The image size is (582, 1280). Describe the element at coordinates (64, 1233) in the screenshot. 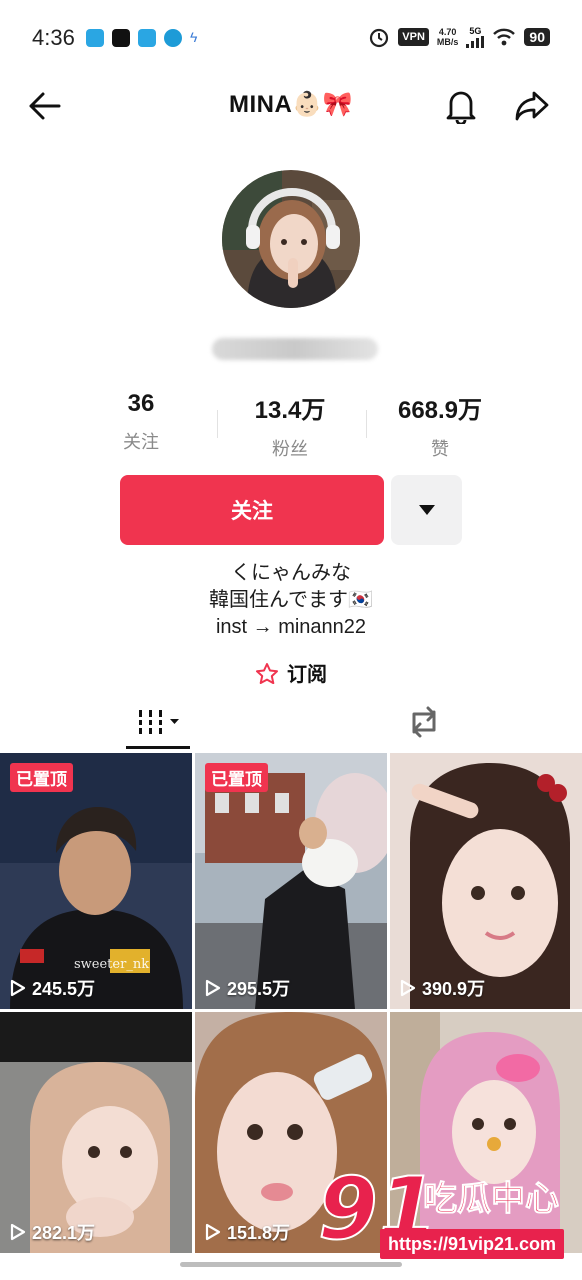

I see `view-count: 282.1万` at that location.